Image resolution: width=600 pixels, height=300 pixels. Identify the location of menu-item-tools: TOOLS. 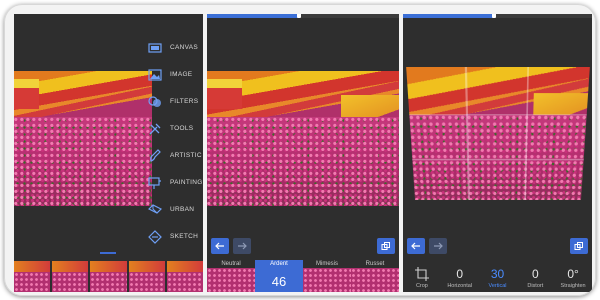
(173, 128).